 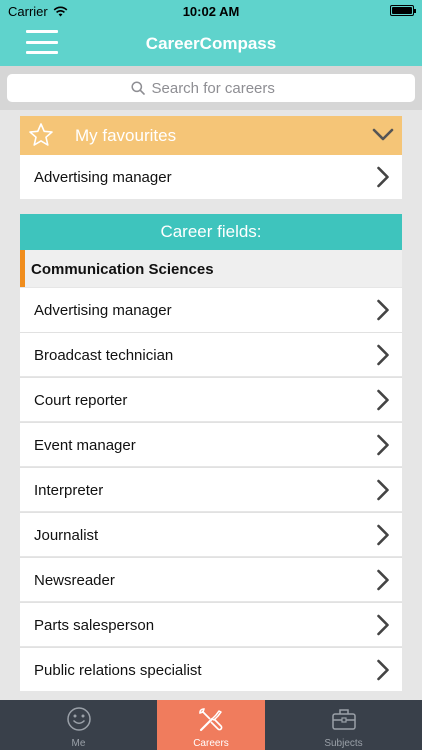 What do you see at coordinates (137, 88) in the screenshot?
I see `search-icon` at bounding box center [137, 88].